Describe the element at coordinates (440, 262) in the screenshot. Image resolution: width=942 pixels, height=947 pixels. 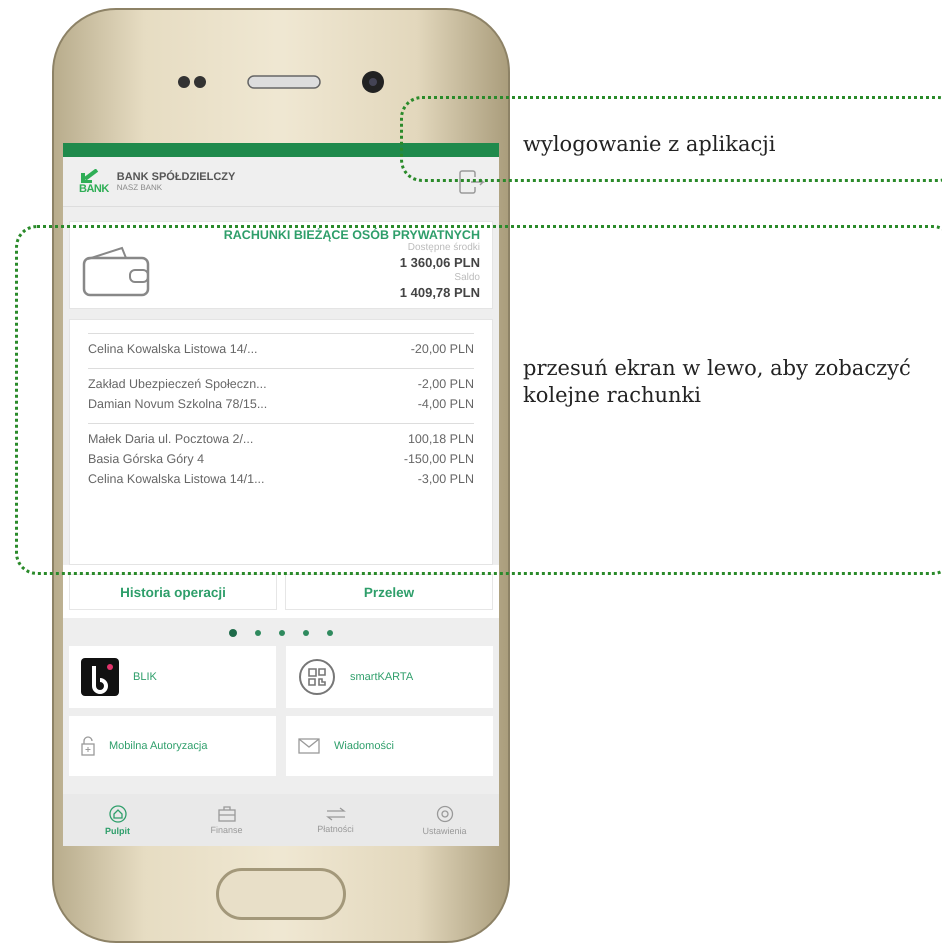
I see `available-amount: 1 360,06 PLN` at that location.